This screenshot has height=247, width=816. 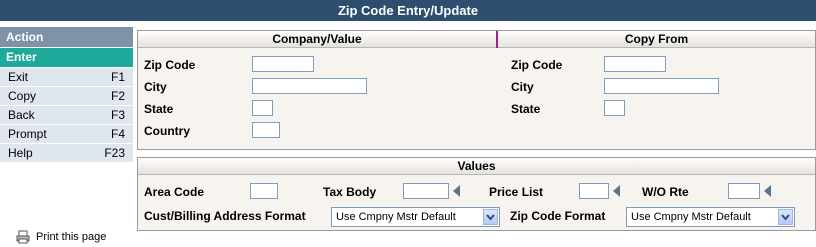 I want to click on company-country-input, so click(x=266, y=130).